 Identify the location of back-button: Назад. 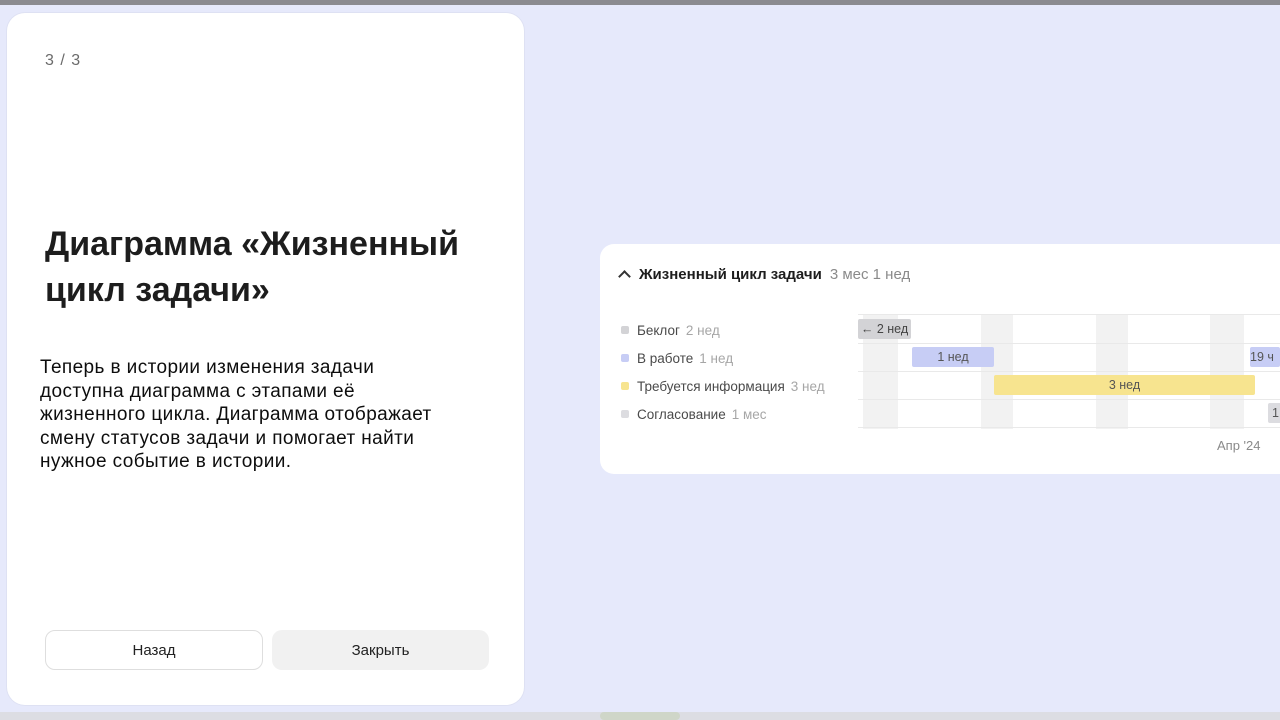
(154, 650).